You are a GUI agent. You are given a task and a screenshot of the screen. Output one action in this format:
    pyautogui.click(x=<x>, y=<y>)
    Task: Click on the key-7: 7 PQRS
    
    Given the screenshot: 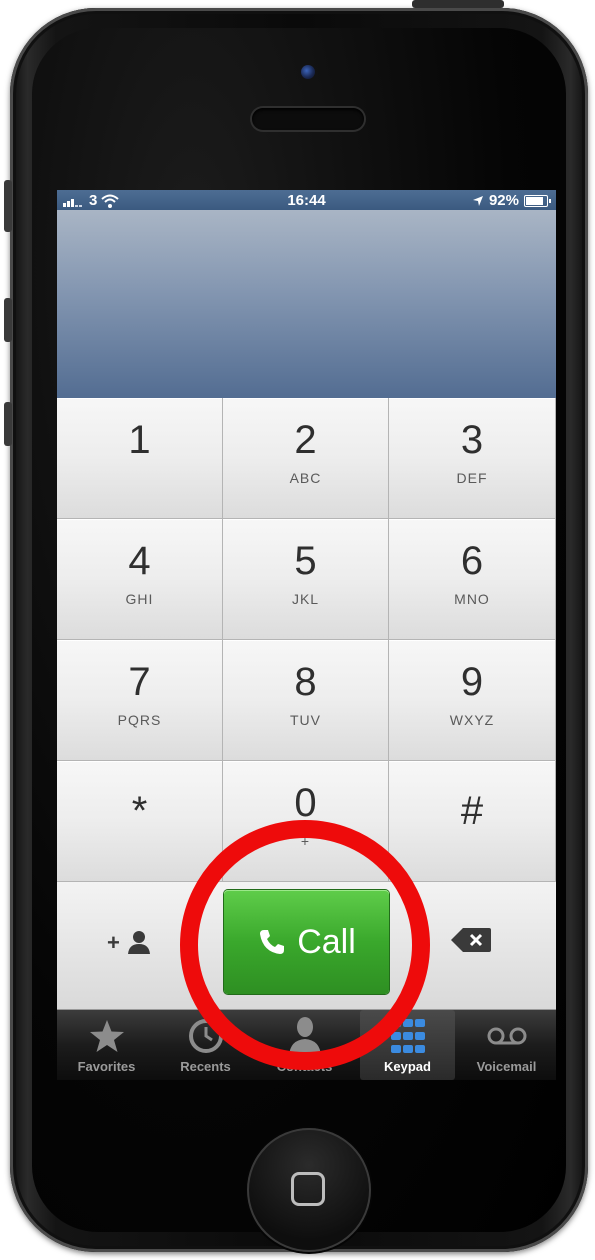 What is the action you would take?
    pyautogui.click(x=140, y=700)
    